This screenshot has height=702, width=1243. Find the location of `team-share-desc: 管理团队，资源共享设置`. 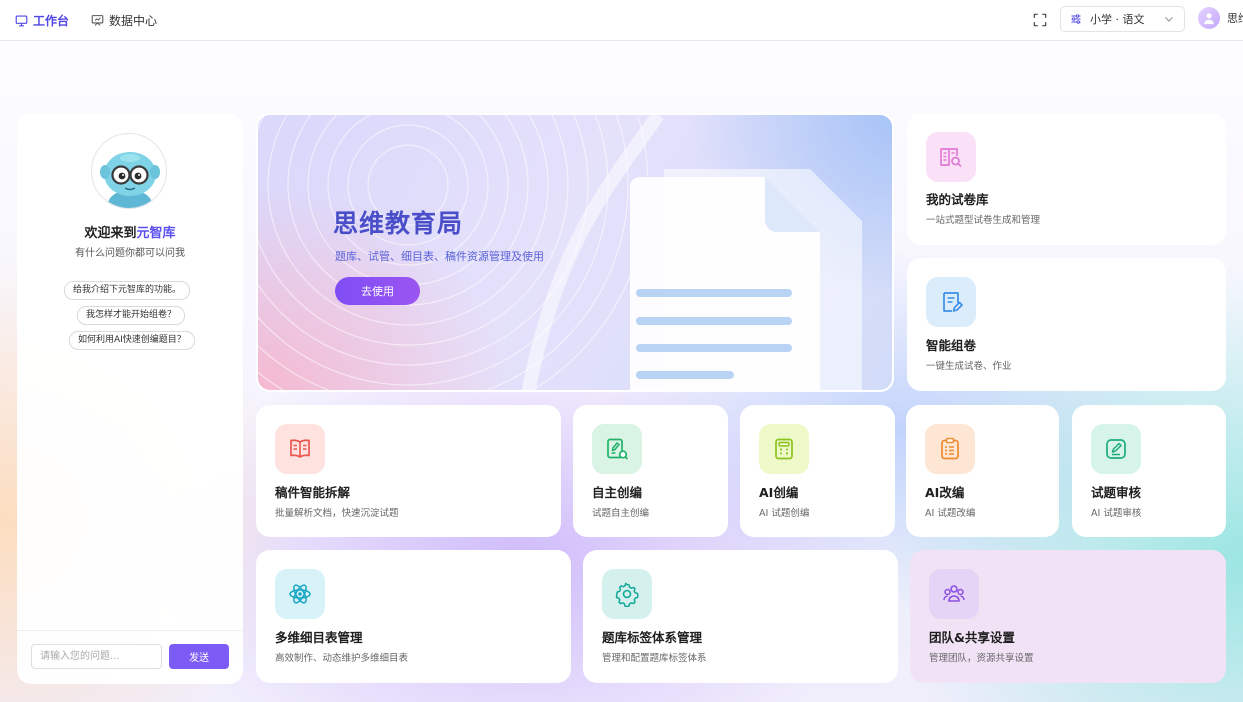

team-share-desc: 管理团队，资源共享设置 is located at coordinates (981, 658).